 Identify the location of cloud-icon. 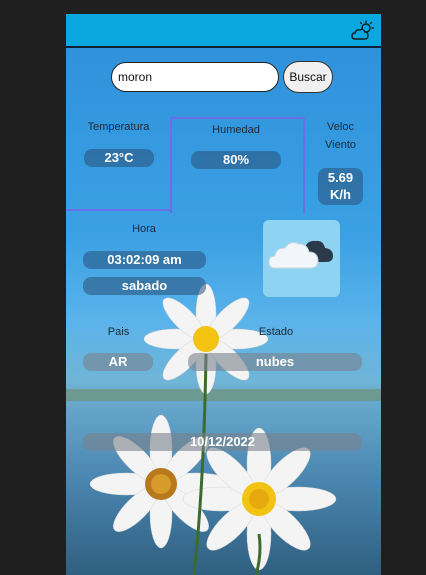
(300, 254).